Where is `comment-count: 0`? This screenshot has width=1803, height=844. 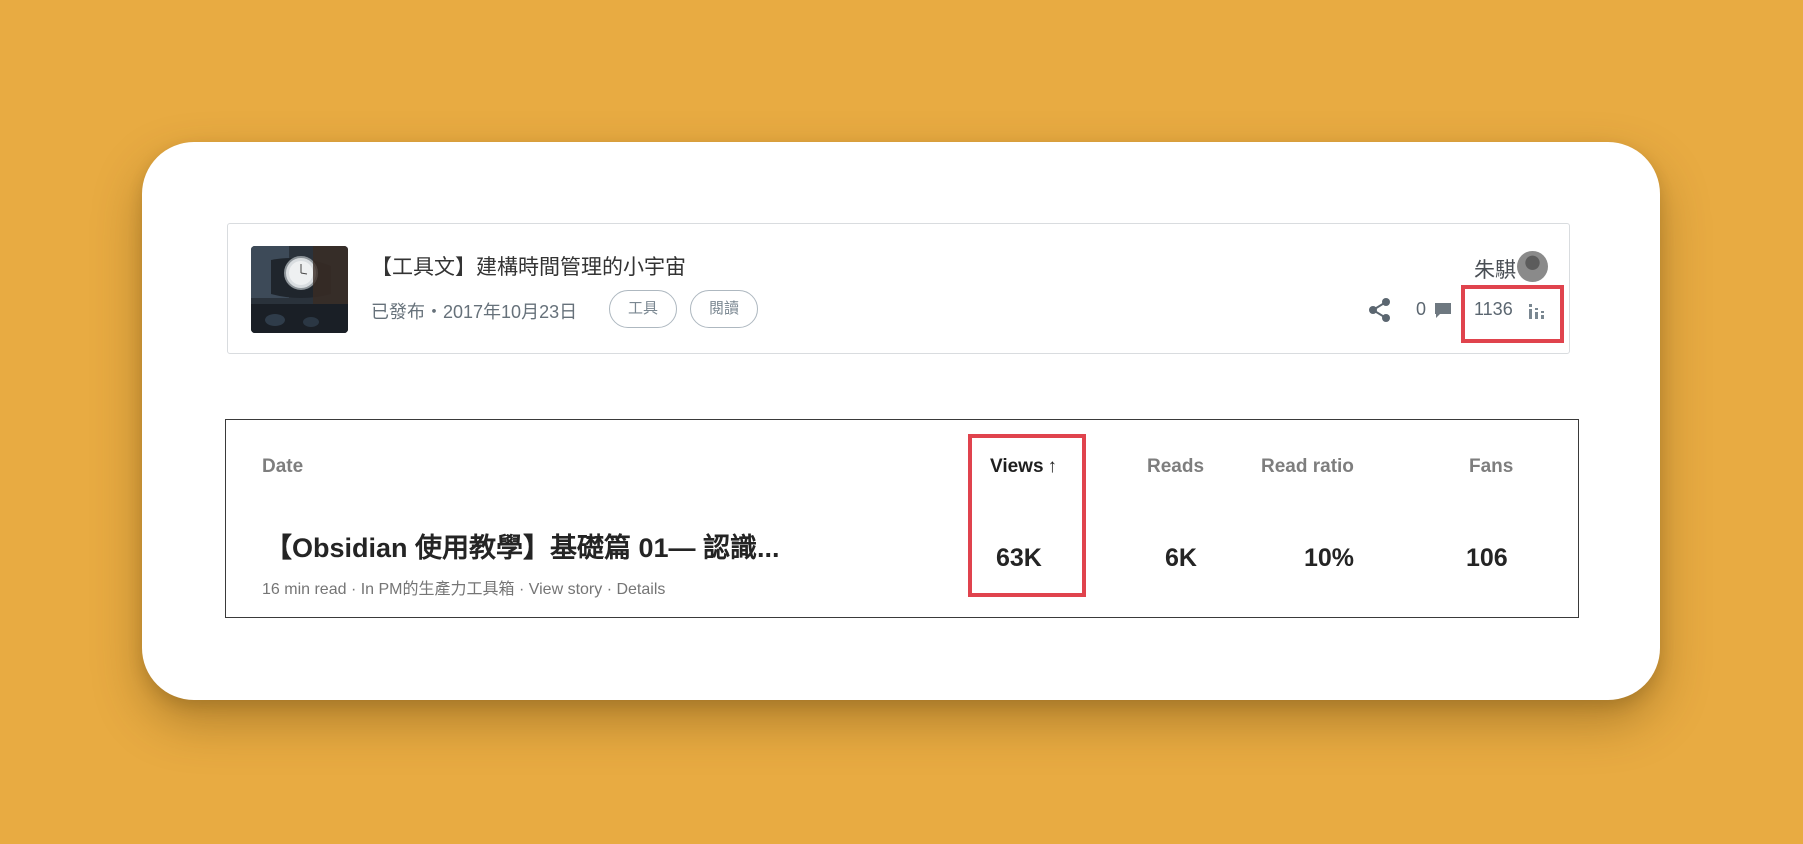
comment-count: 0 is located at coordinates (1421, 309).